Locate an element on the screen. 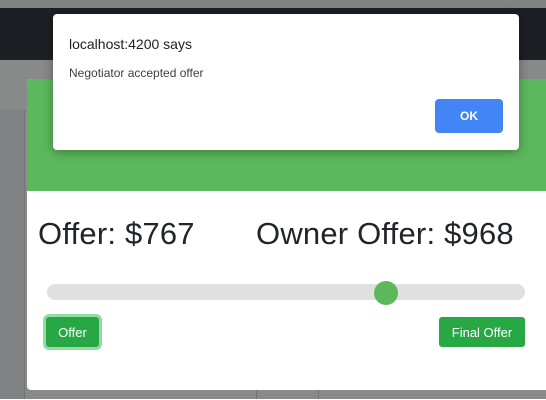 The width and height of the screenshot is (546, 400). offer-slider is located at coordinates (286, 293).